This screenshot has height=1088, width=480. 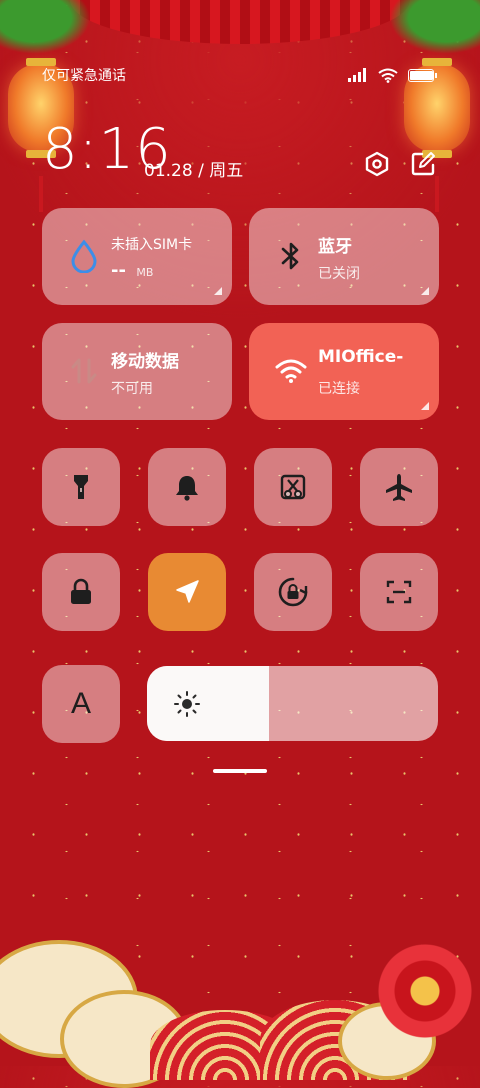 I want to click on signal-icon, so click(x=357, y=75).